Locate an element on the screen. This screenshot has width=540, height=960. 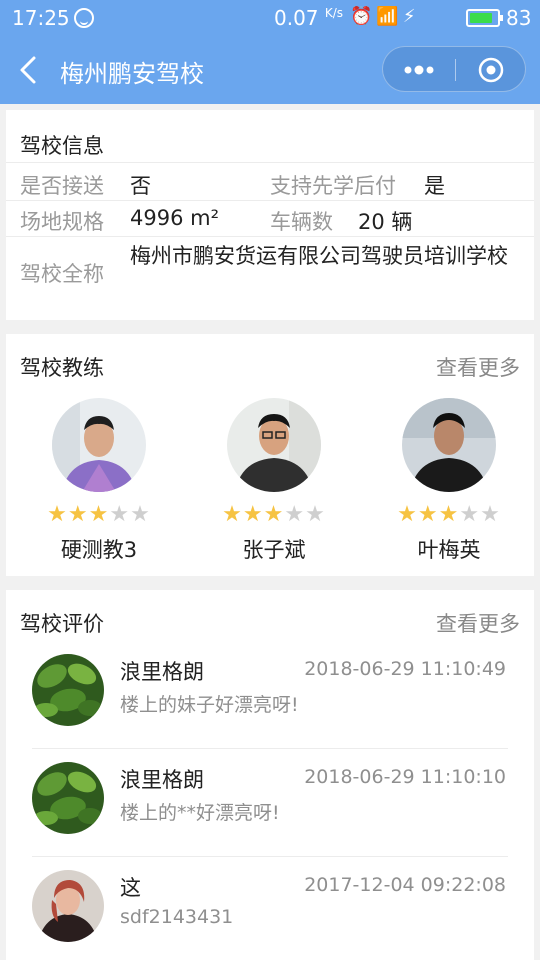
status-bar: 17:25 0.07 K/s ⏰📶⚡ 83 is located at coordinates (270, 18).